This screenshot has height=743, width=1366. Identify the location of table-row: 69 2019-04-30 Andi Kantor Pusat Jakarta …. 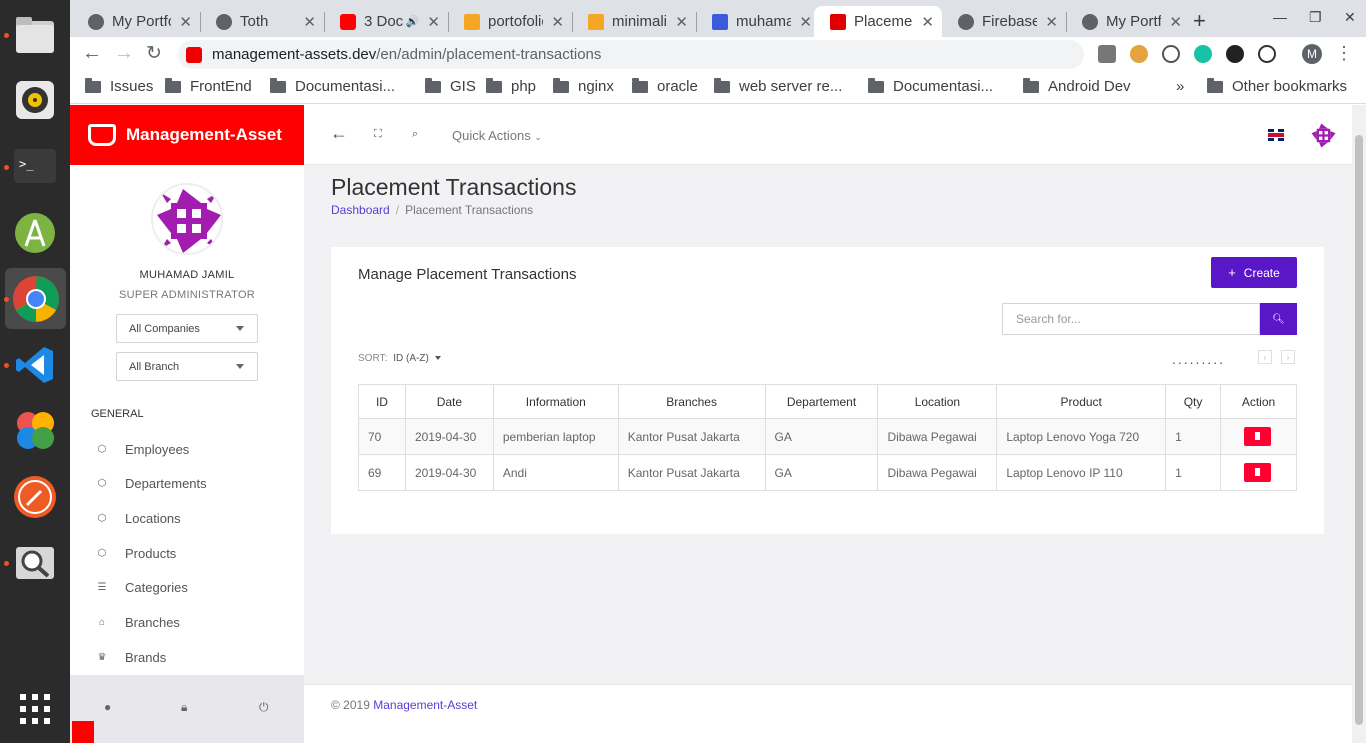
(827, 472).